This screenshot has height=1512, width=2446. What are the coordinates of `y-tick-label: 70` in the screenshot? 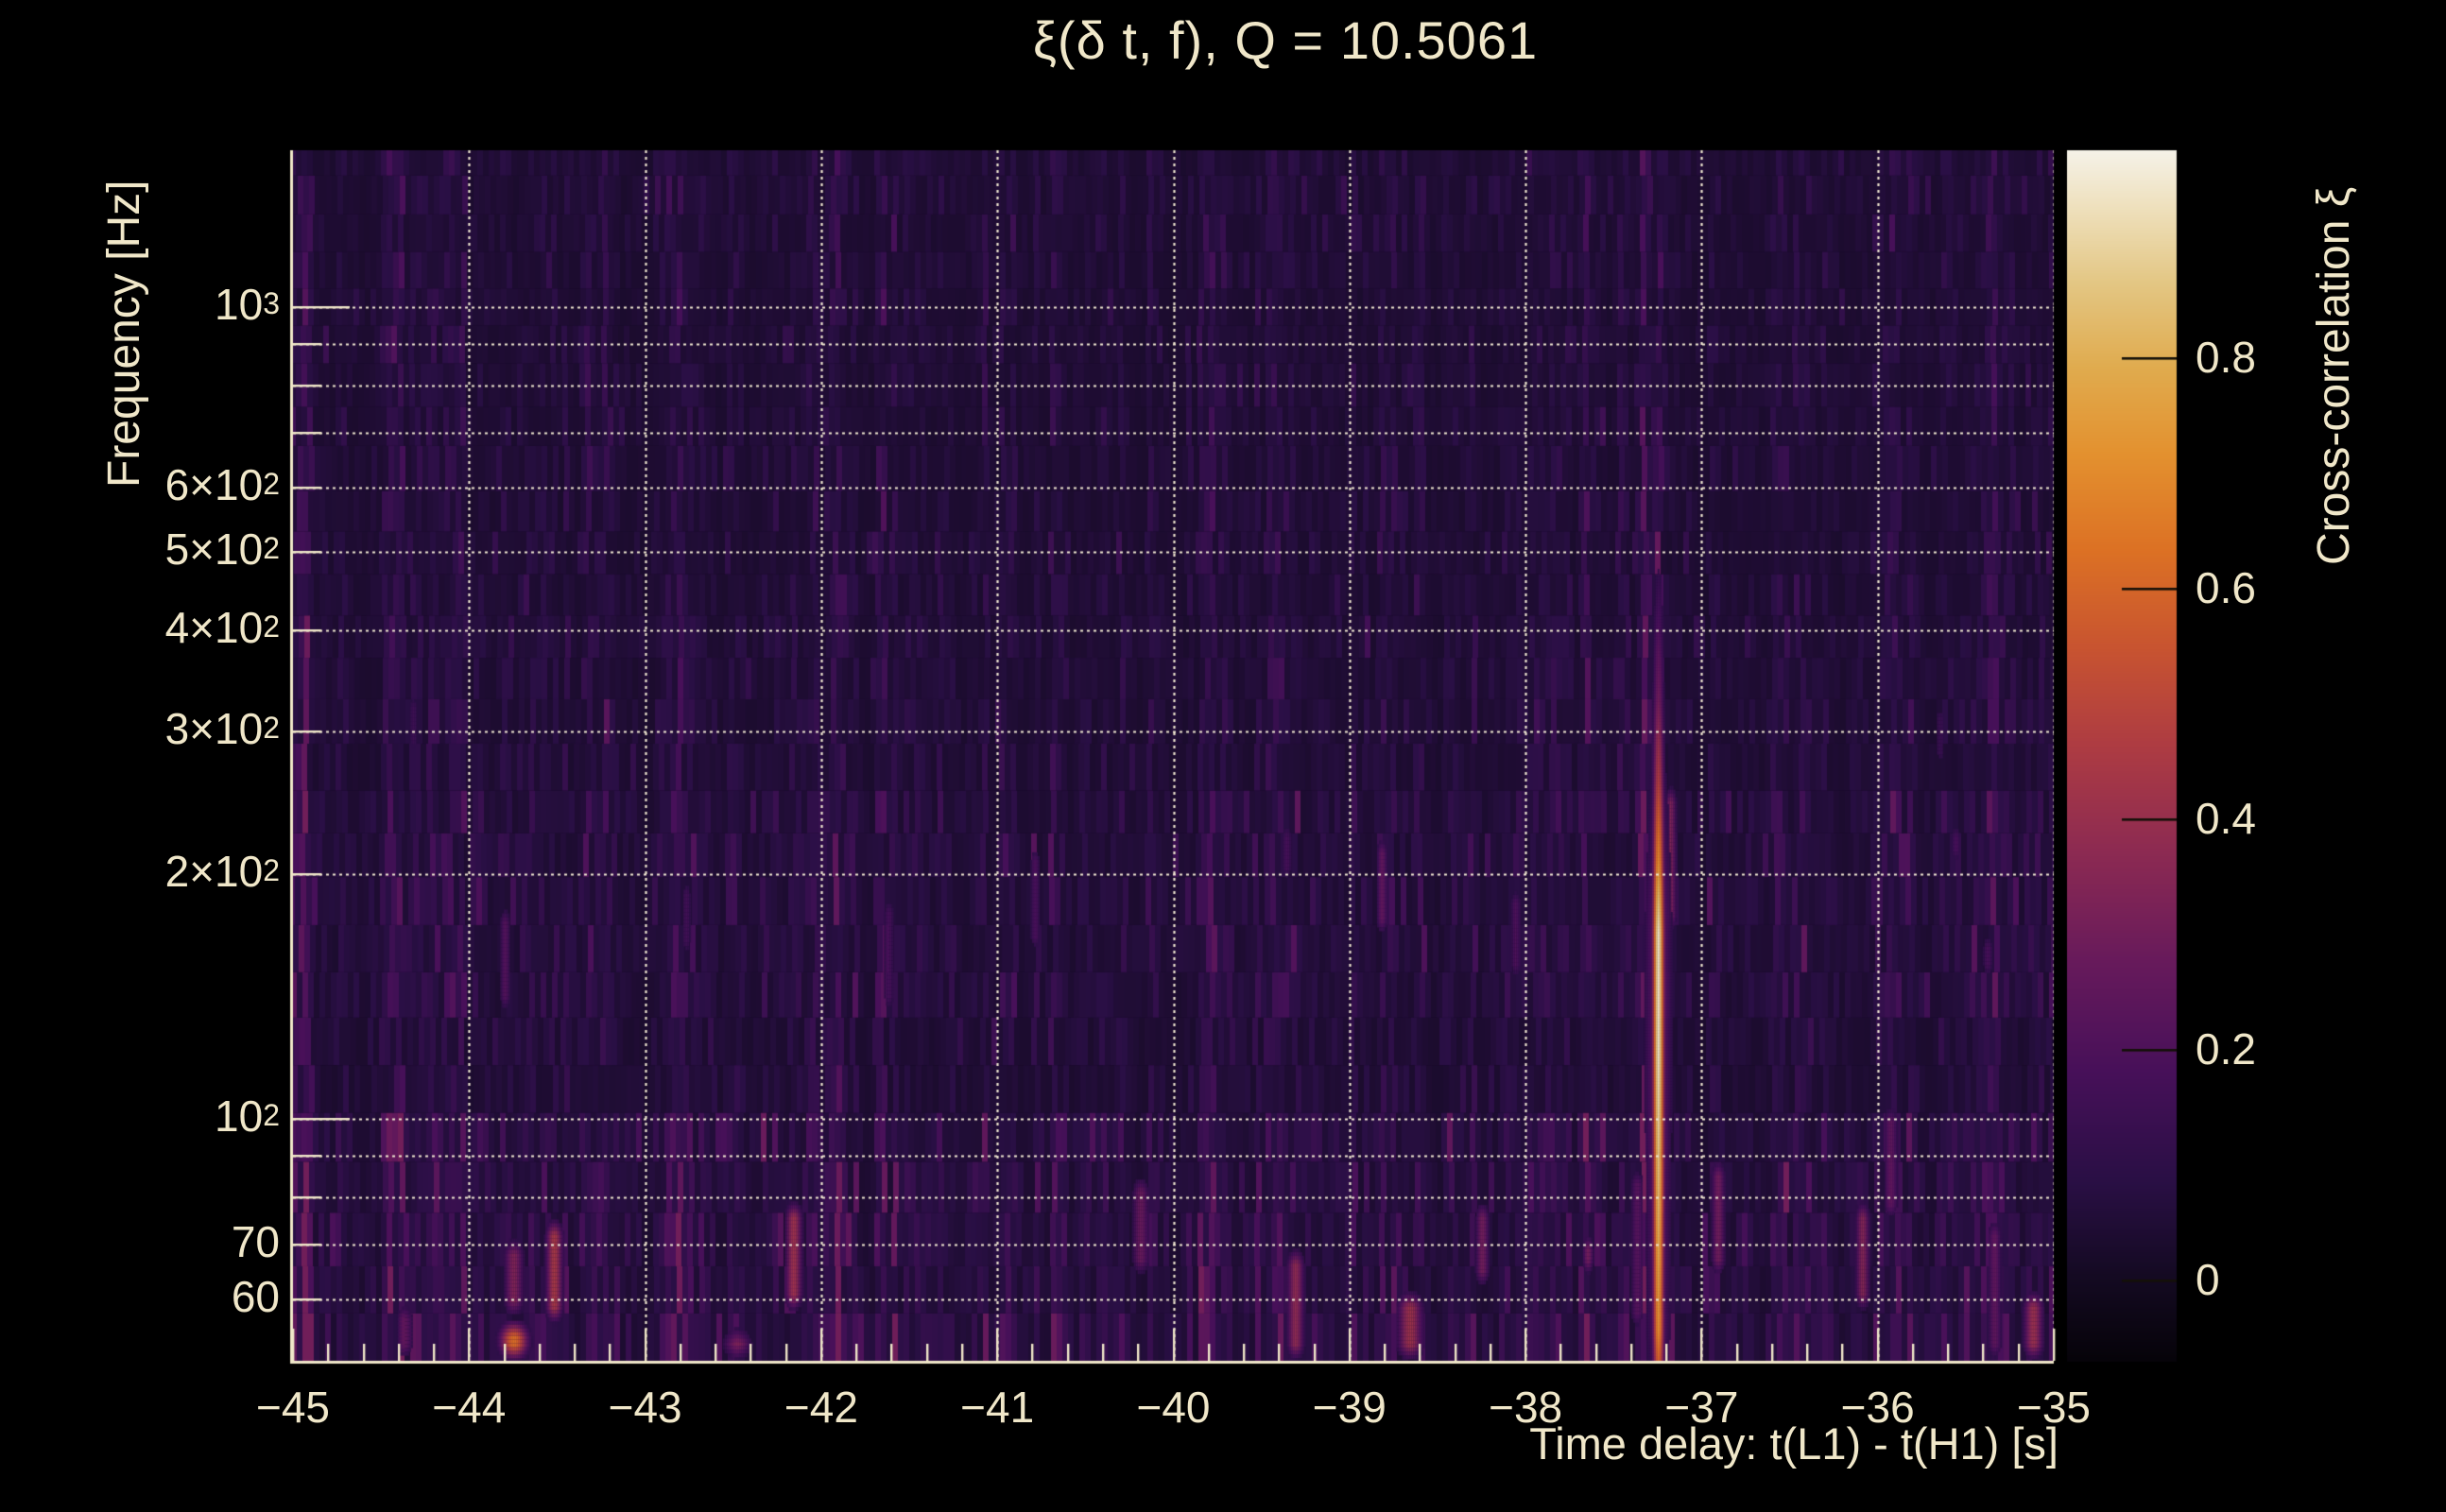 It's located at (255, 1242).